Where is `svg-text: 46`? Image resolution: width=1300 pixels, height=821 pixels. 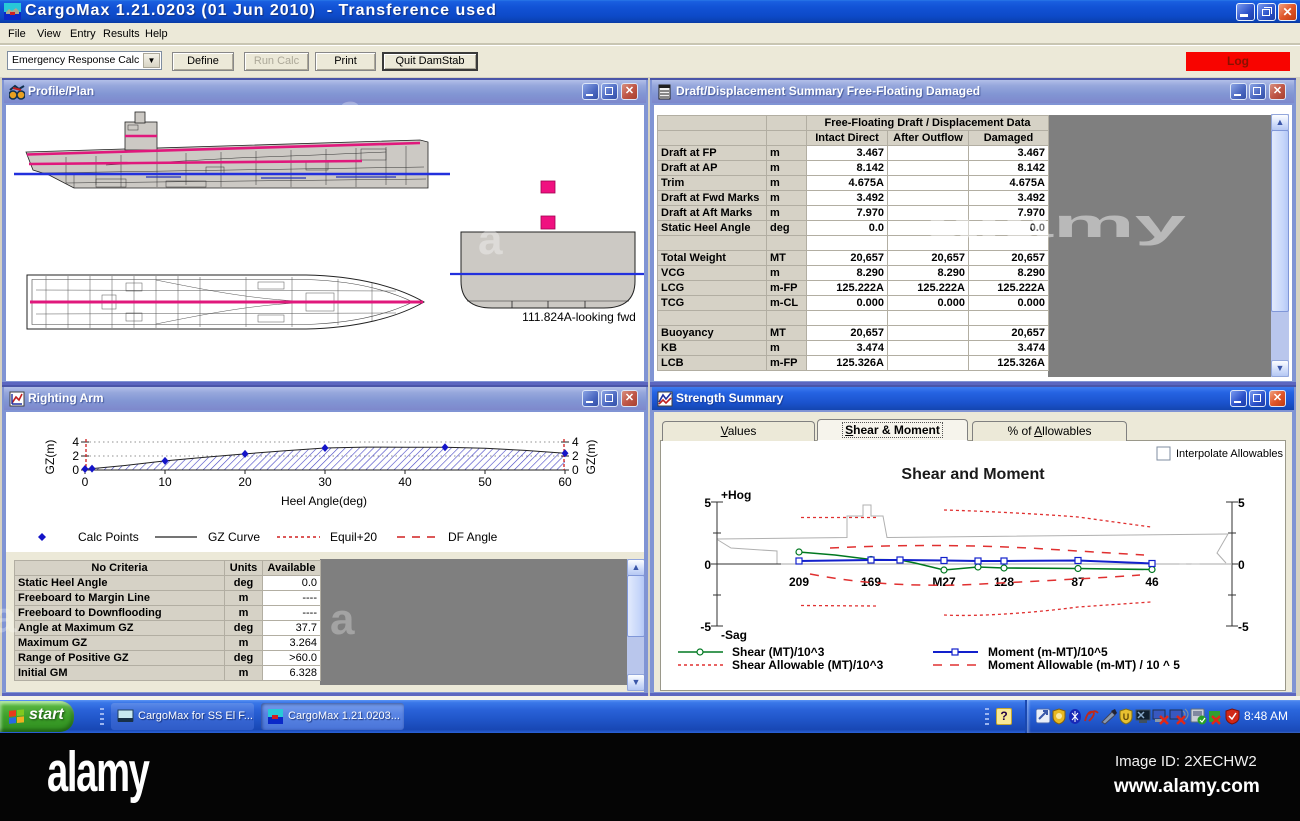
svg-text: 46 is located at coordinates (1152, 582).